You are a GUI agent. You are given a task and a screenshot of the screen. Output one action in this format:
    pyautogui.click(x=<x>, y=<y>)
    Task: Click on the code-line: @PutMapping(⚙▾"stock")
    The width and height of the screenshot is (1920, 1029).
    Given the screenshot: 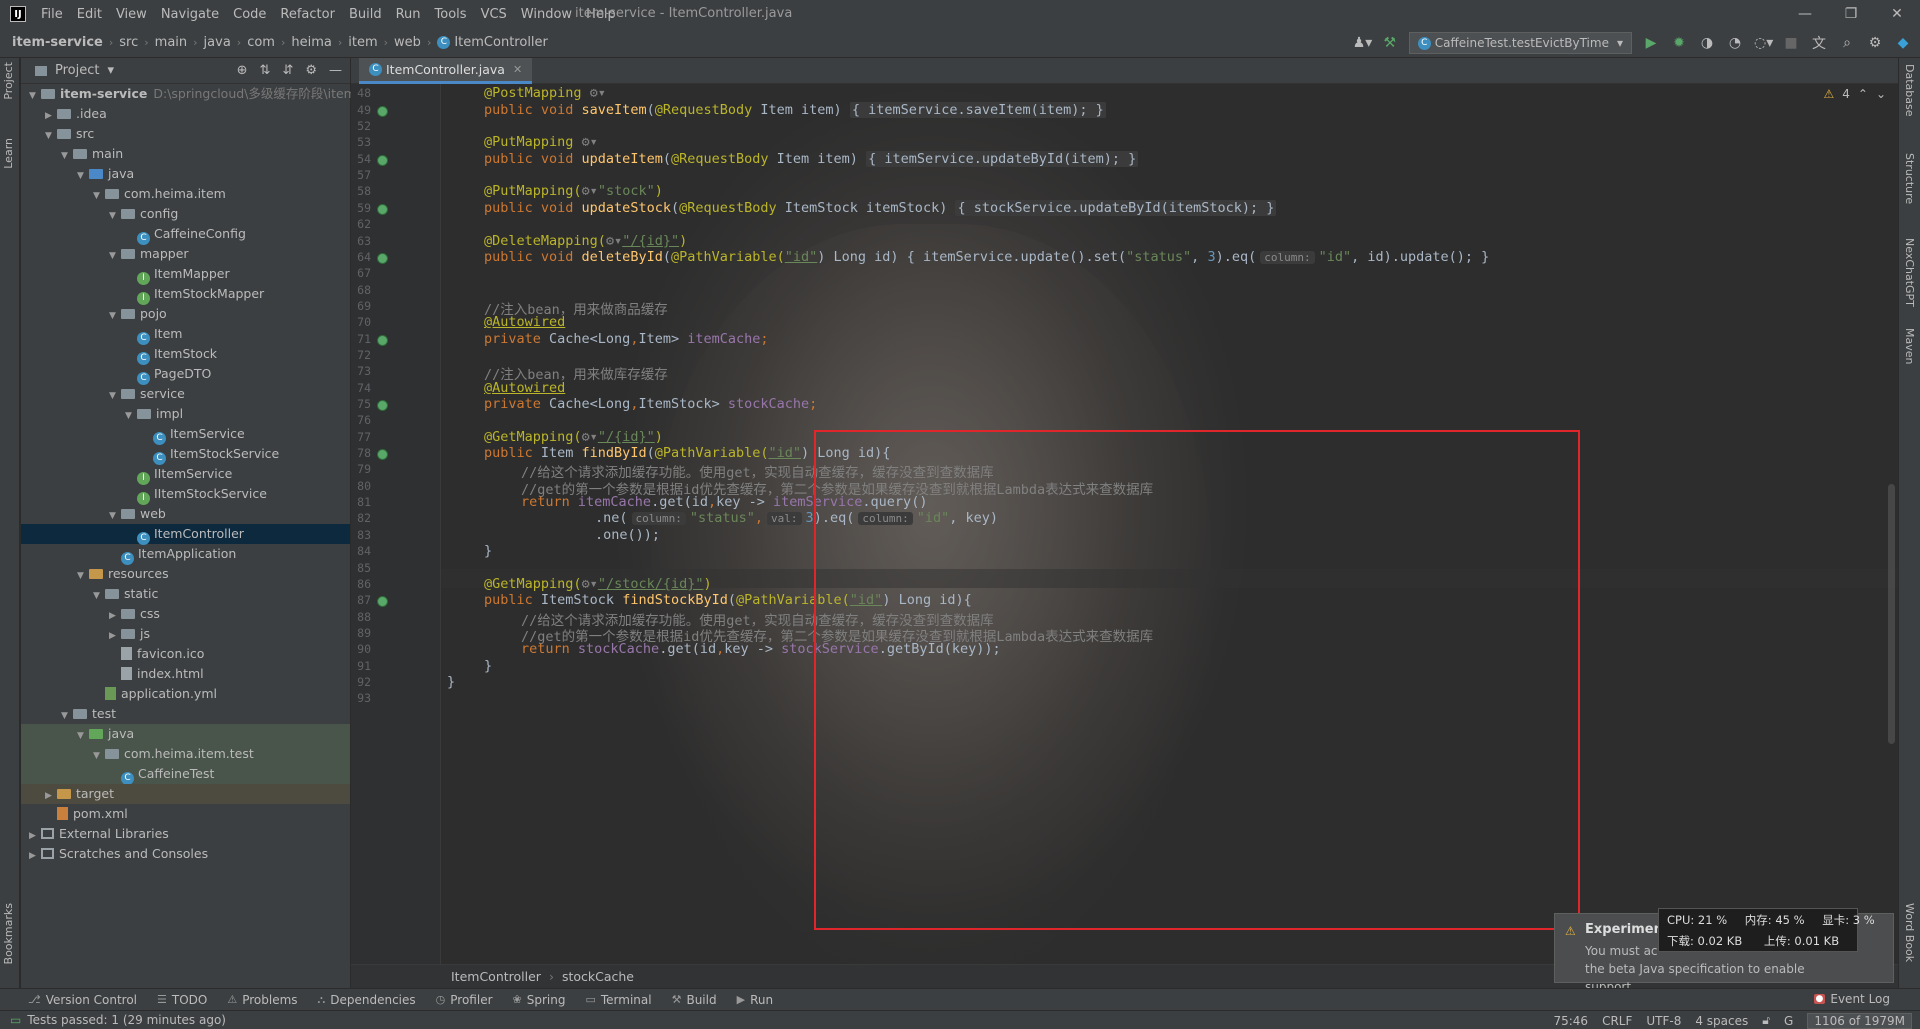 What is the action you would take?
    pyautogui.click(x=573, y=191)
    